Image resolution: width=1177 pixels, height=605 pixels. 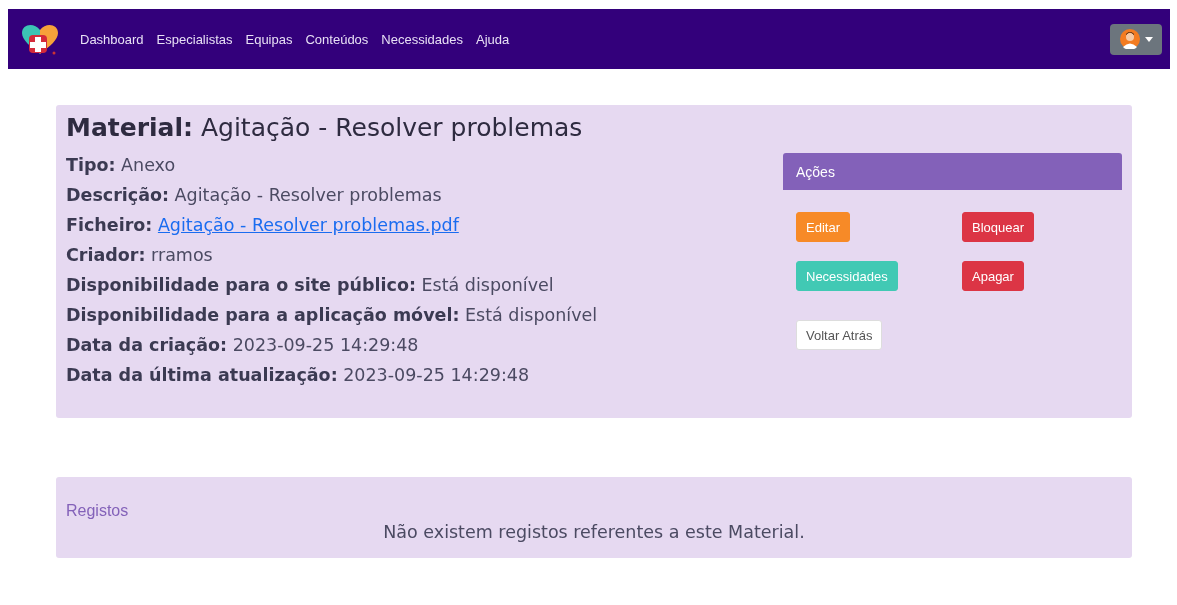 What do you see at coordinates (325, 127) in the screenshot?
I see `page-title: Material: Agitação - Resolver problemas` at bounding box center [325, 127].